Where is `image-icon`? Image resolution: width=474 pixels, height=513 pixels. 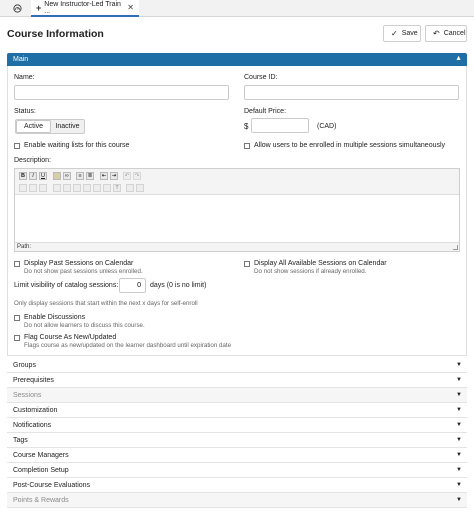 image-icon is located at coordinates (57, 176).